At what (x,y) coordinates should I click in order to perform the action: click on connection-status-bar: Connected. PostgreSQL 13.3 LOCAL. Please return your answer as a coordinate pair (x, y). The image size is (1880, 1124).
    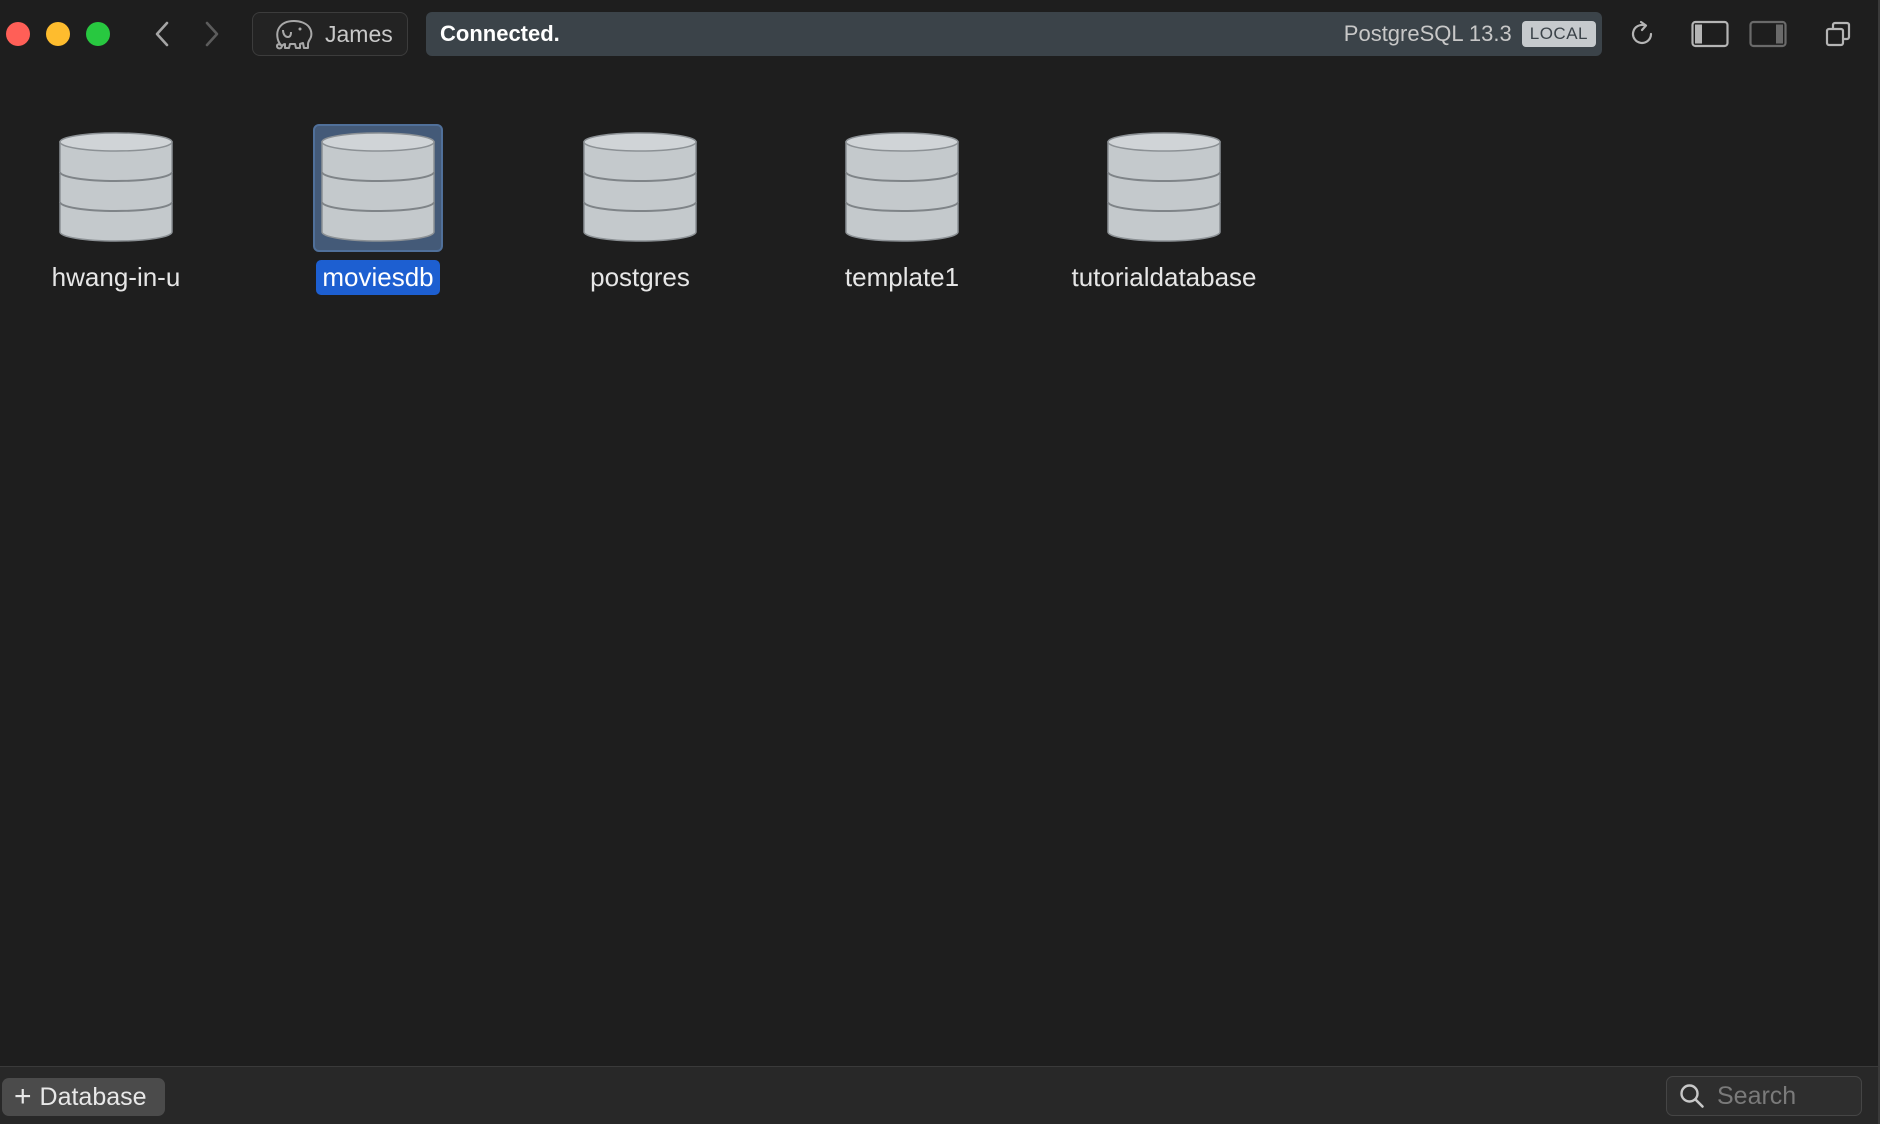
    Looking at the image, I should click on (1014, 34).